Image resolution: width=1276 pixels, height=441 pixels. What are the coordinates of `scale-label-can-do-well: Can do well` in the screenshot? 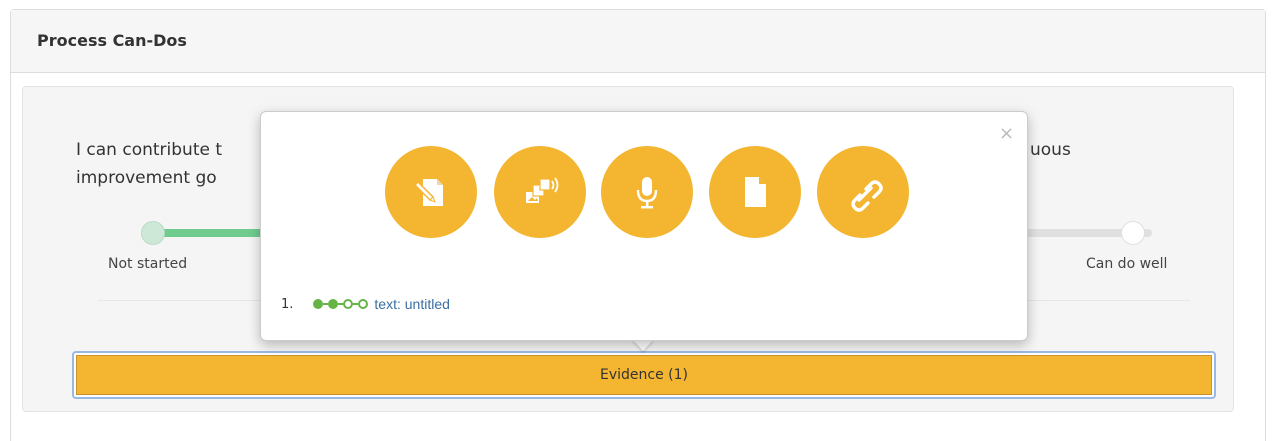 It's located at (1127, 264).